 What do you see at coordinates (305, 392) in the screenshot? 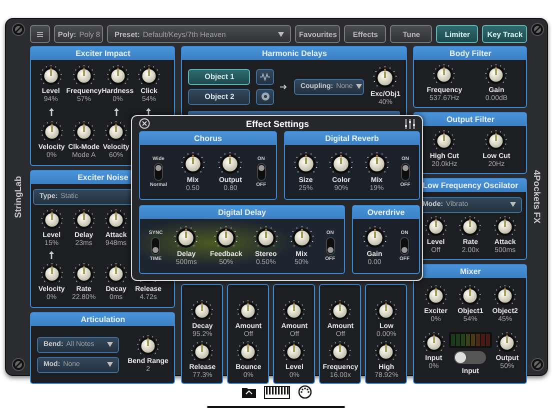
I see `midi-connector-icon` at bounding box center [305, 392].